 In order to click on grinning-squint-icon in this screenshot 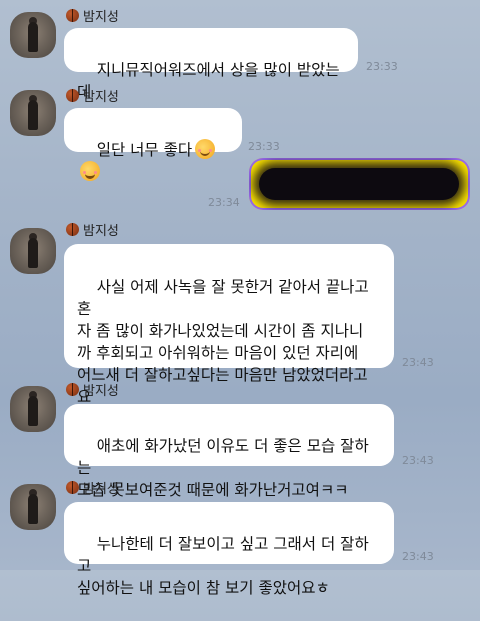, I will do `click(90, 171)`.